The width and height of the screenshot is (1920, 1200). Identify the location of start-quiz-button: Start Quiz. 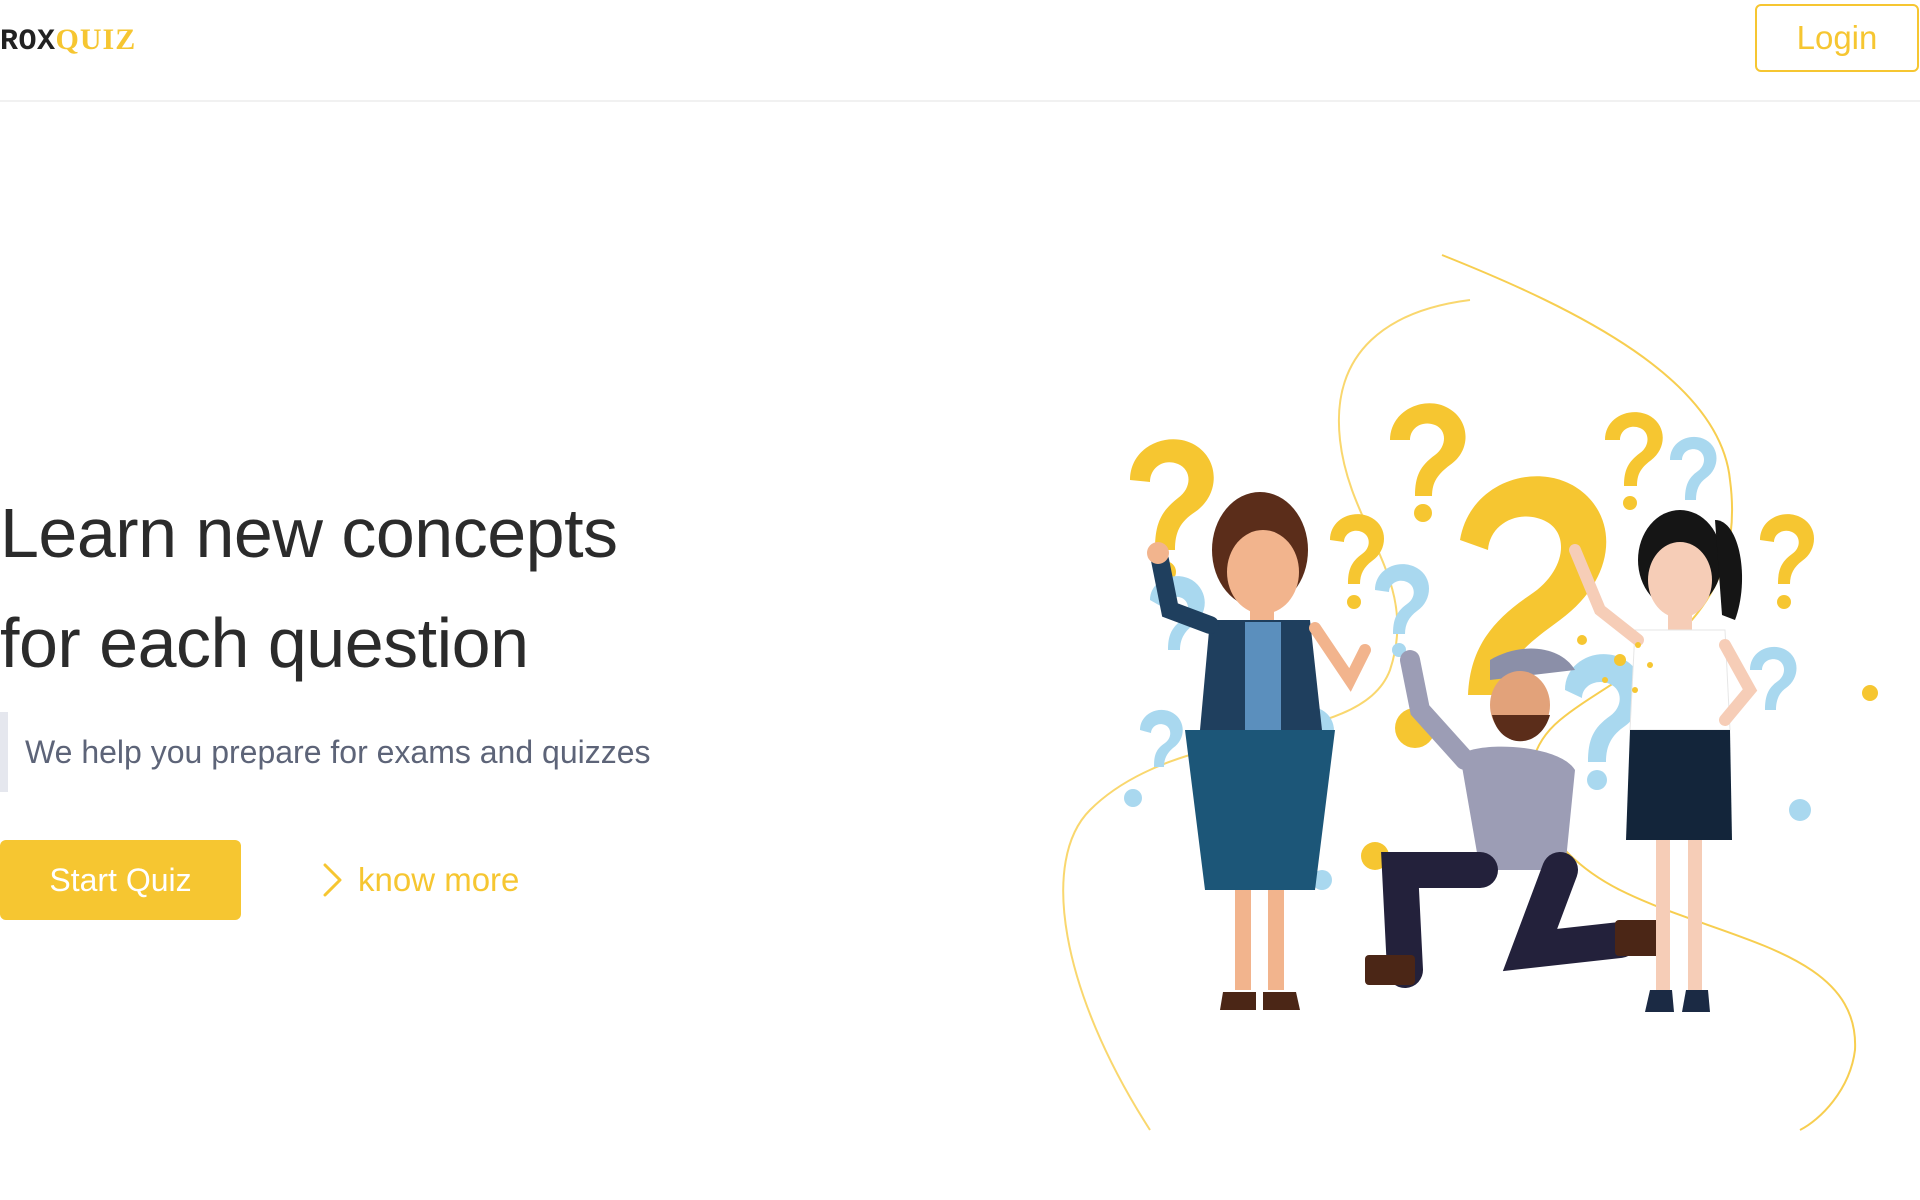
(120, 880).